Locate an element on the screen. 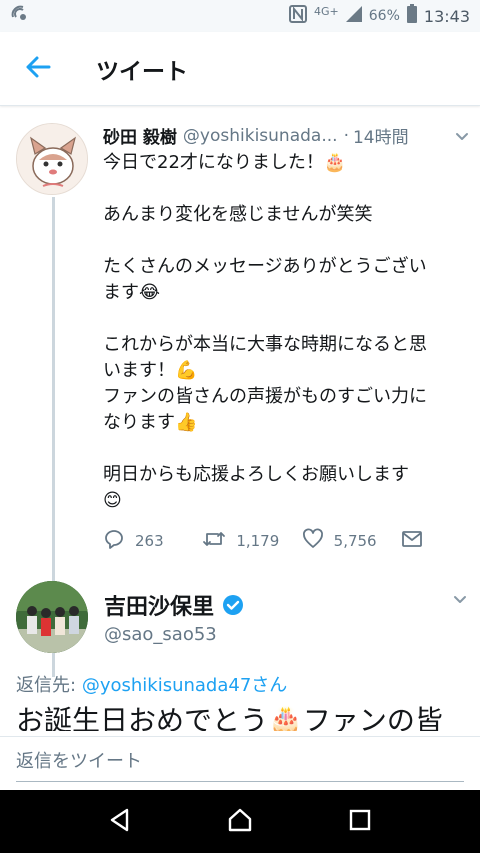 The width and height of the screenshot is (480, 853). tweet-paragraph: 今日で22才になりました！🎂 is located at coordinates (287, 163).